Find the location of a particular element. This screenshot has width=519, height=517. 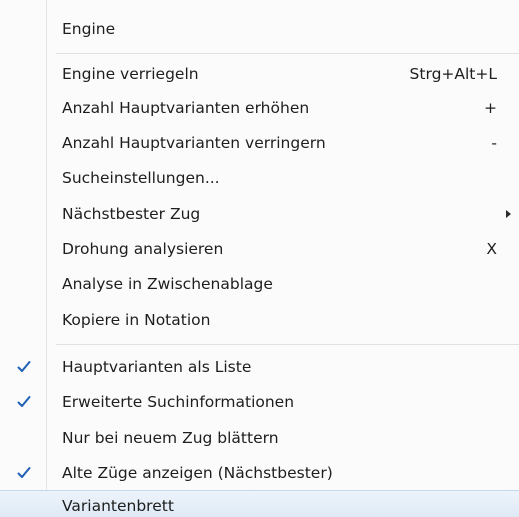

menu-item-alte-zuege-anzeigen: Alte Züge anzeigen (Nächstbester) is located at coordinates (259, 473).